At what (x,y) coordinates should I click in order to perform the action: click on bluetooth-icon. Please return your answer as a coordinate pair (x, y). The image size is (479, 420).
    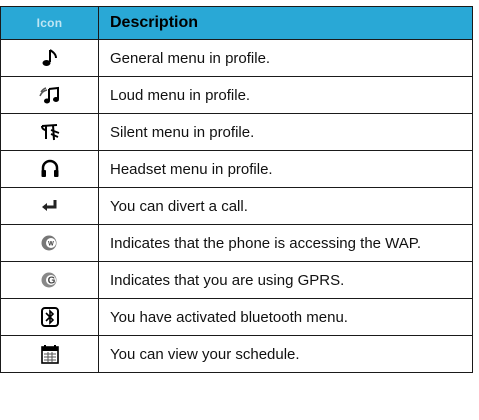
    Looking at the image, I should click on (49, 317).